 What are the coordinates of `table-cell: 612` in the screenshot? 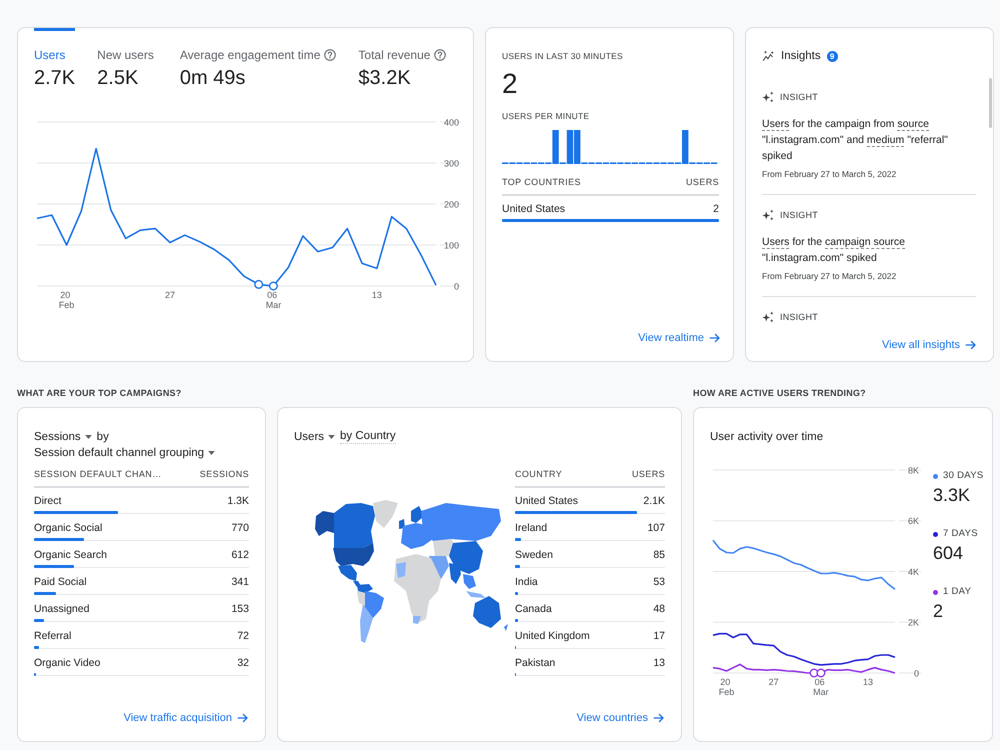 It's located at (240, 555).